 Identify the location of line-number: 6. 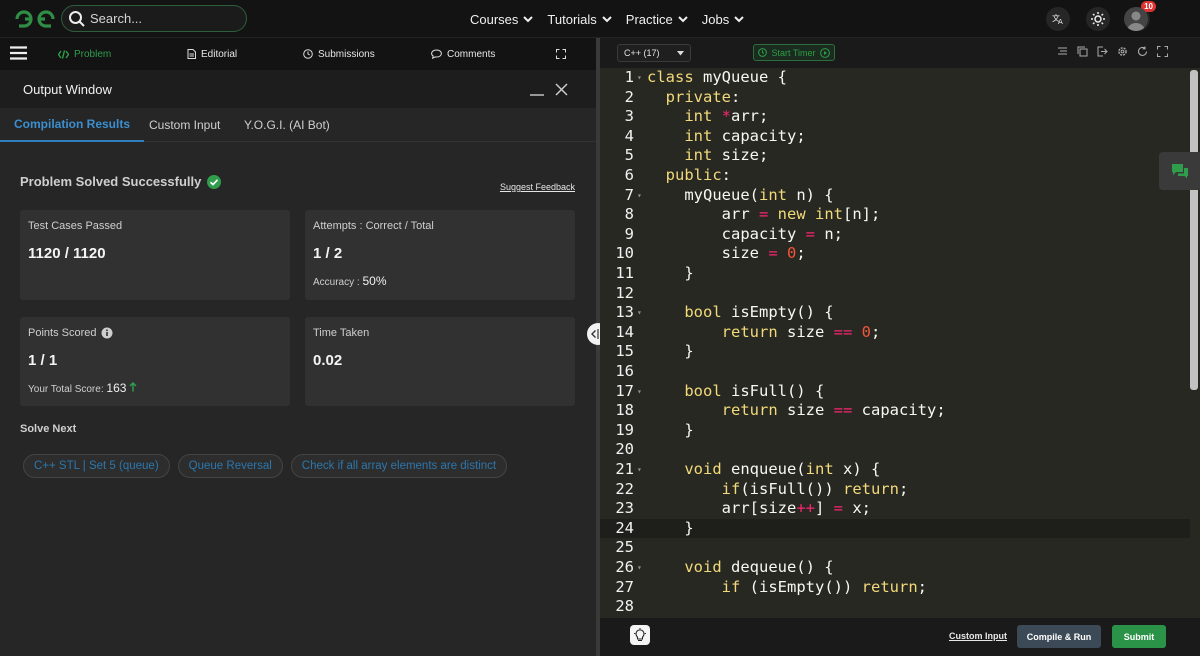
(629, 175).